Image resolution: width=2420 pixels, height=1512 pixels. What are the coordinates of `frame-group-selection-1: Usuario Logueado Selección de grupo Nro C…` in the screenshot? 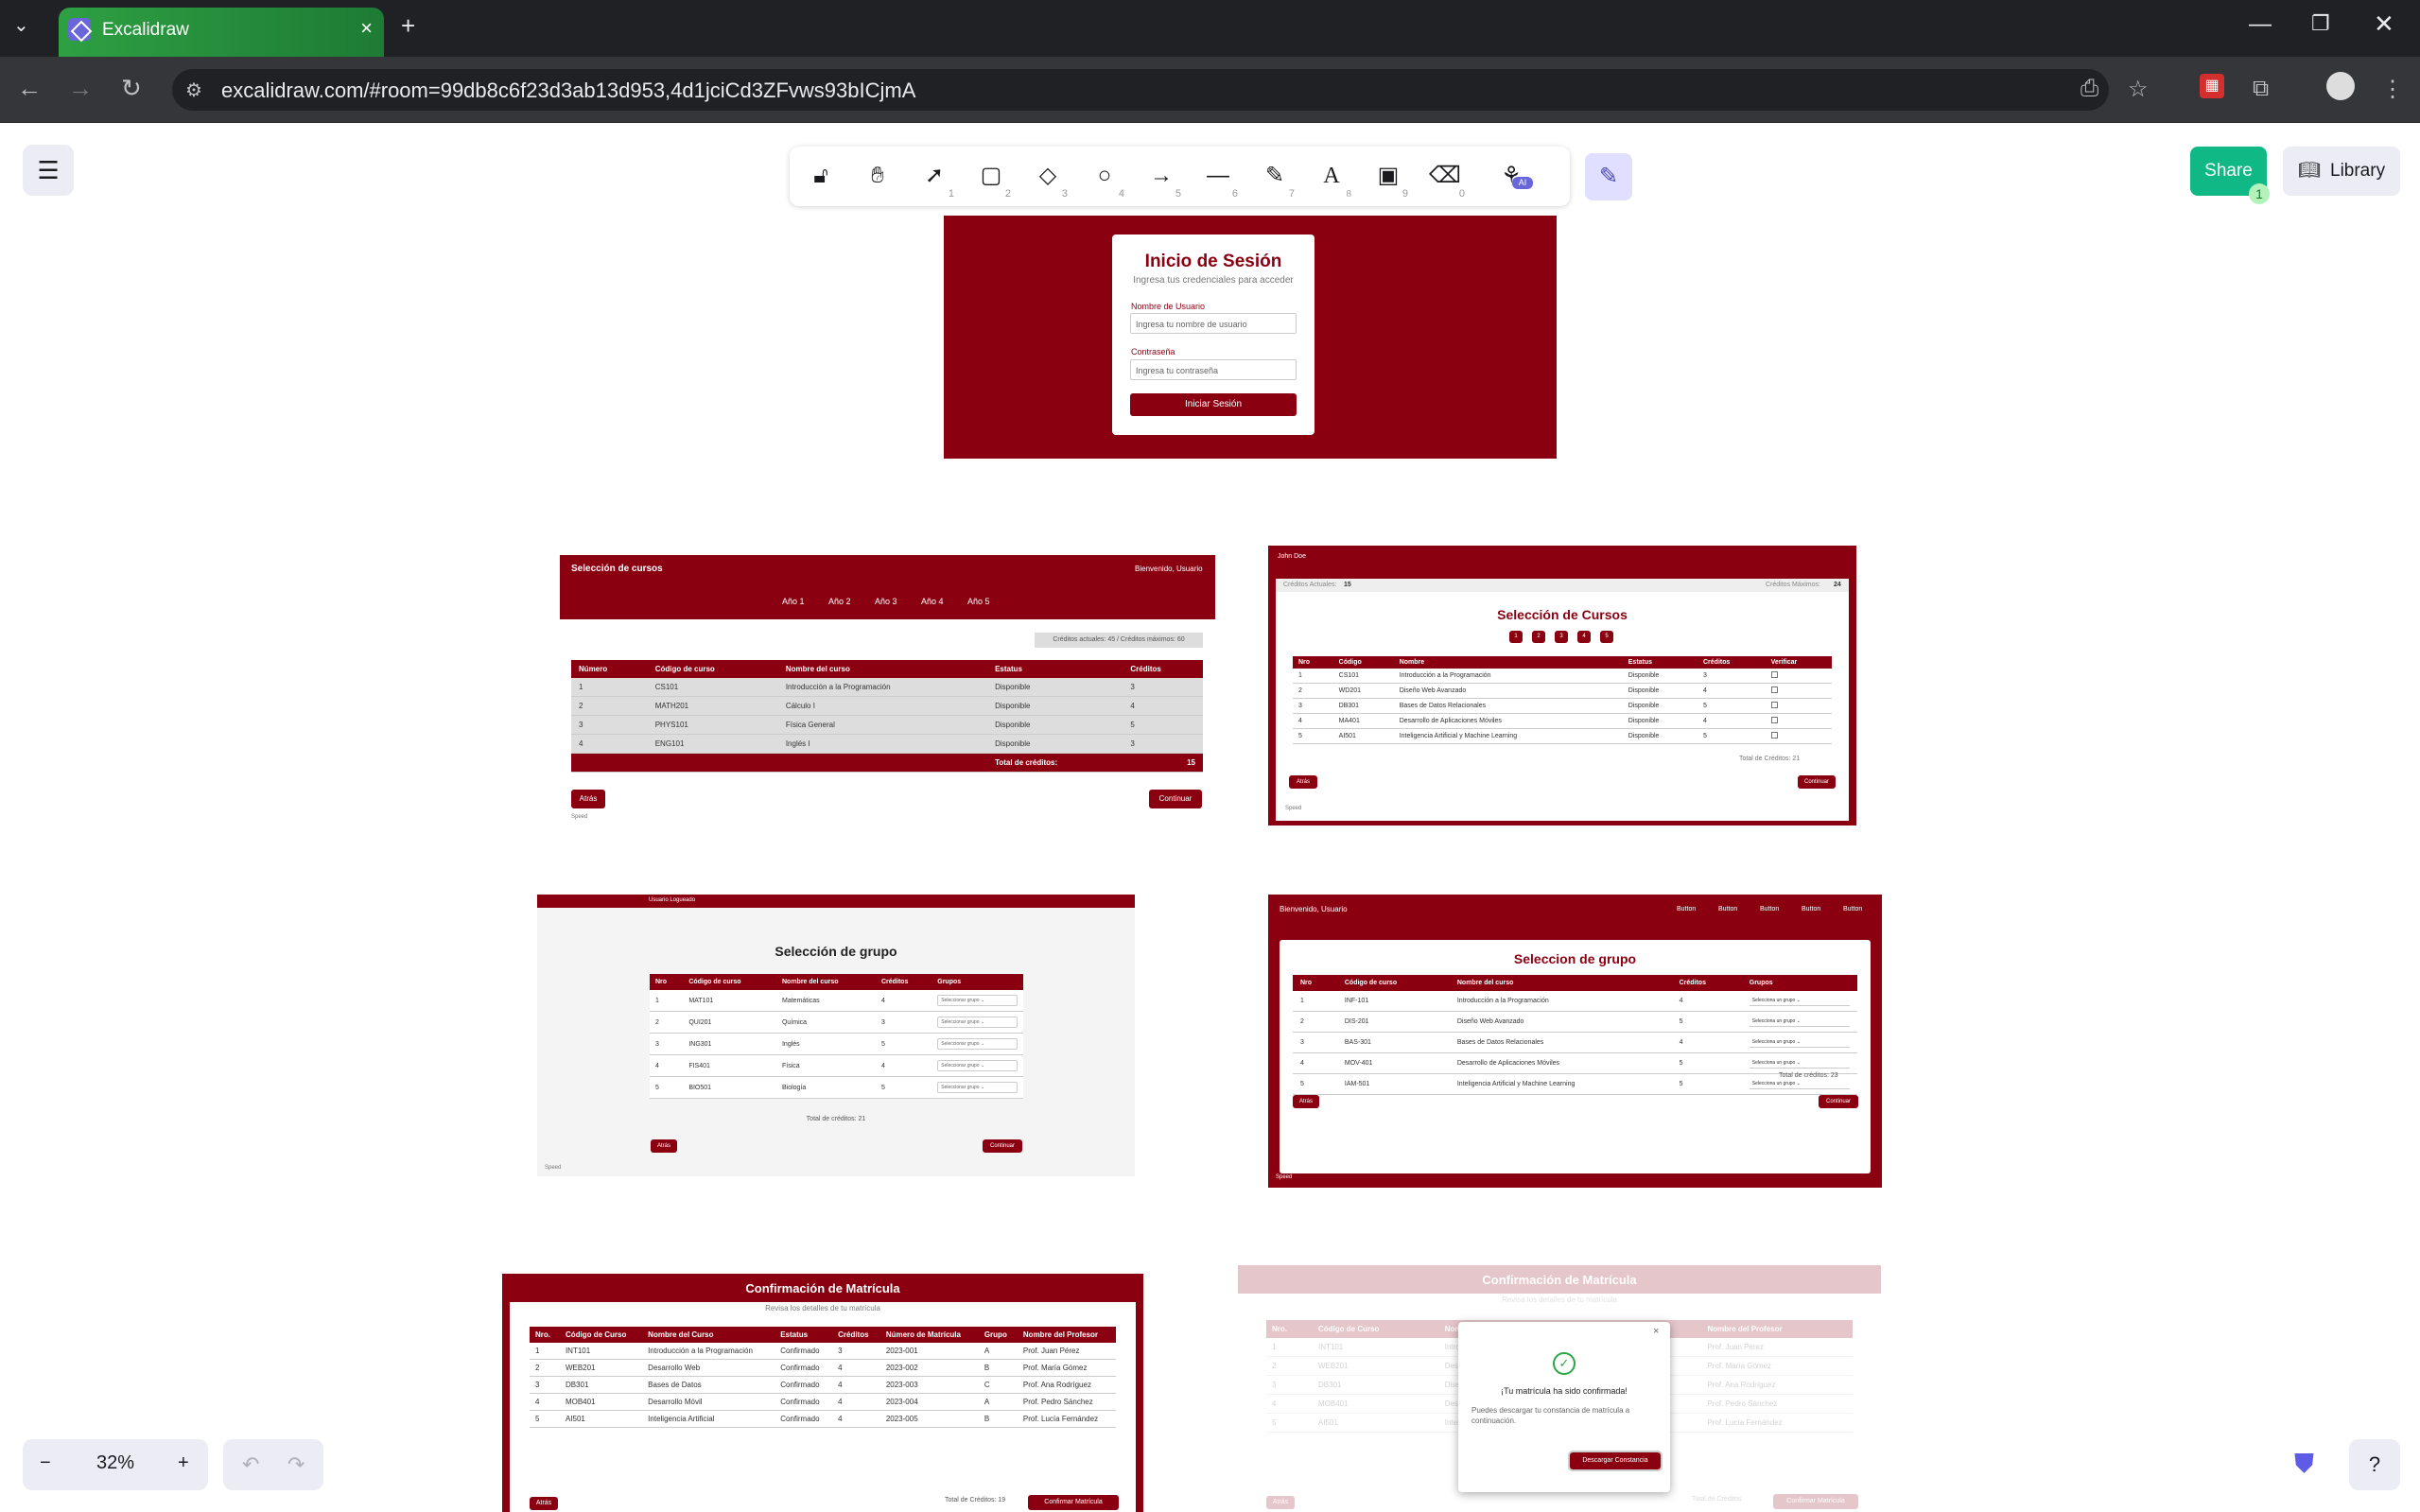 It's located at (836, 1035).